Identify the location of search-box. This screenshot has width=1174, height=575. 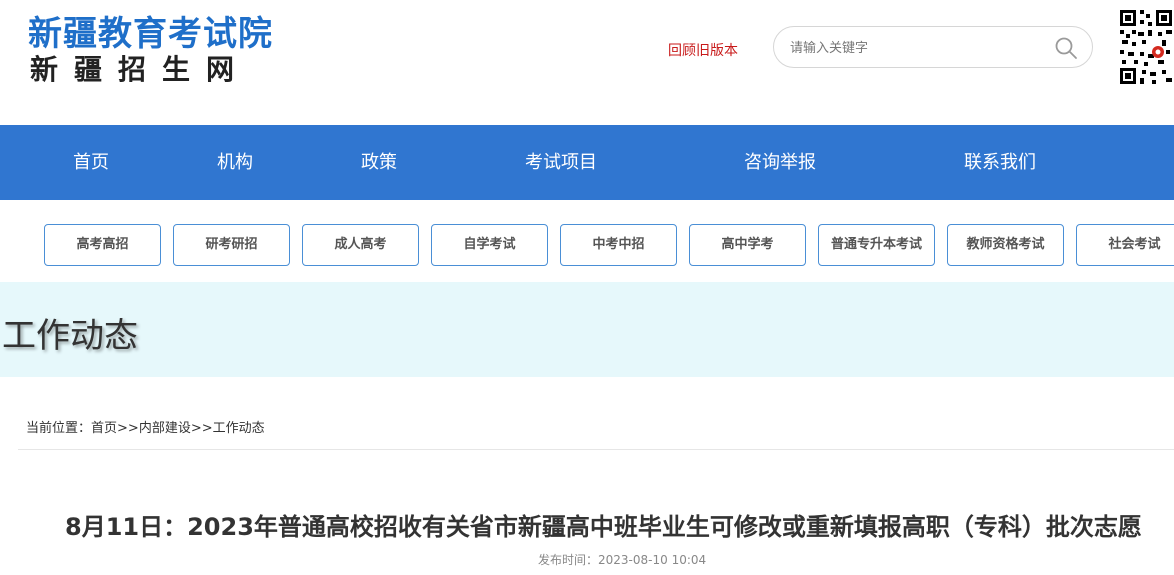
(933, 47).